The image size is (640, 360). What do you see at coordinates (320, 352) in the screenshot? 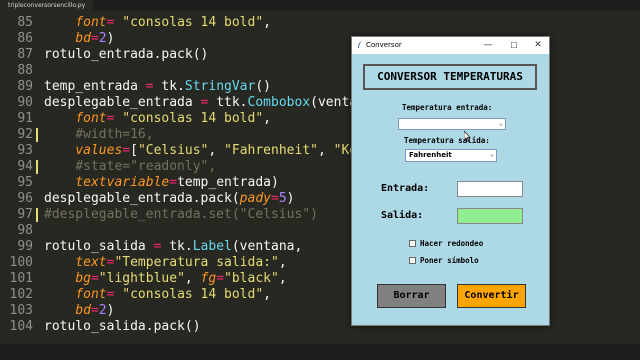
I see `editor-bottom-strip` at bounding box center [320, 352].